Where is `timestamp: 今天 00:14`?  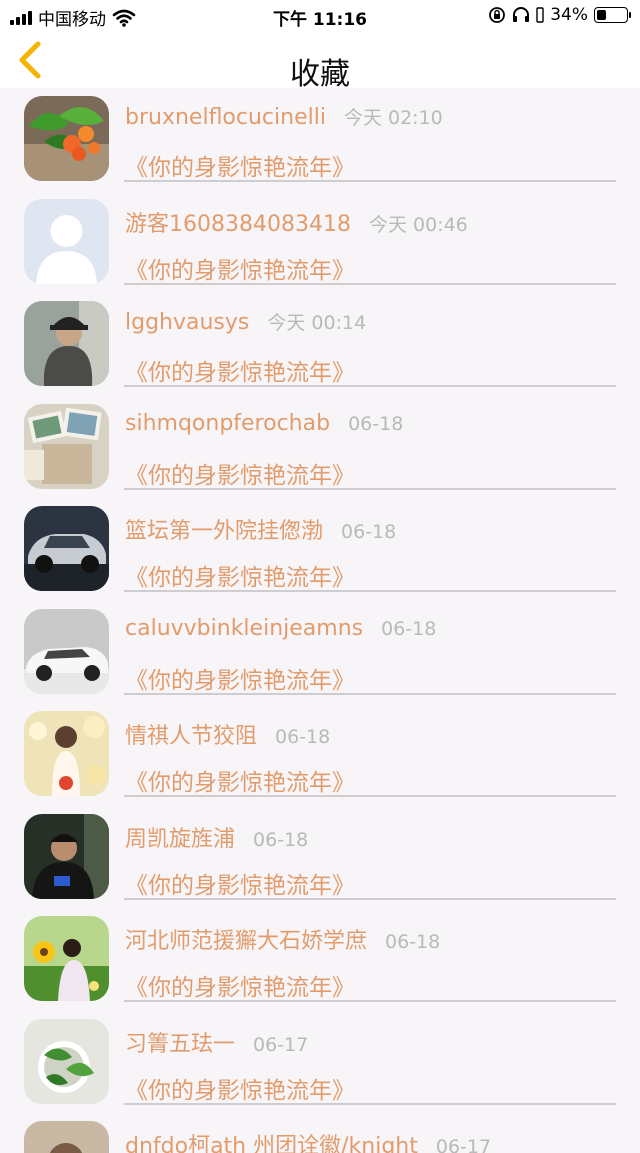
timestamp: 今天 00:14 is located at coordinates (317, 323).